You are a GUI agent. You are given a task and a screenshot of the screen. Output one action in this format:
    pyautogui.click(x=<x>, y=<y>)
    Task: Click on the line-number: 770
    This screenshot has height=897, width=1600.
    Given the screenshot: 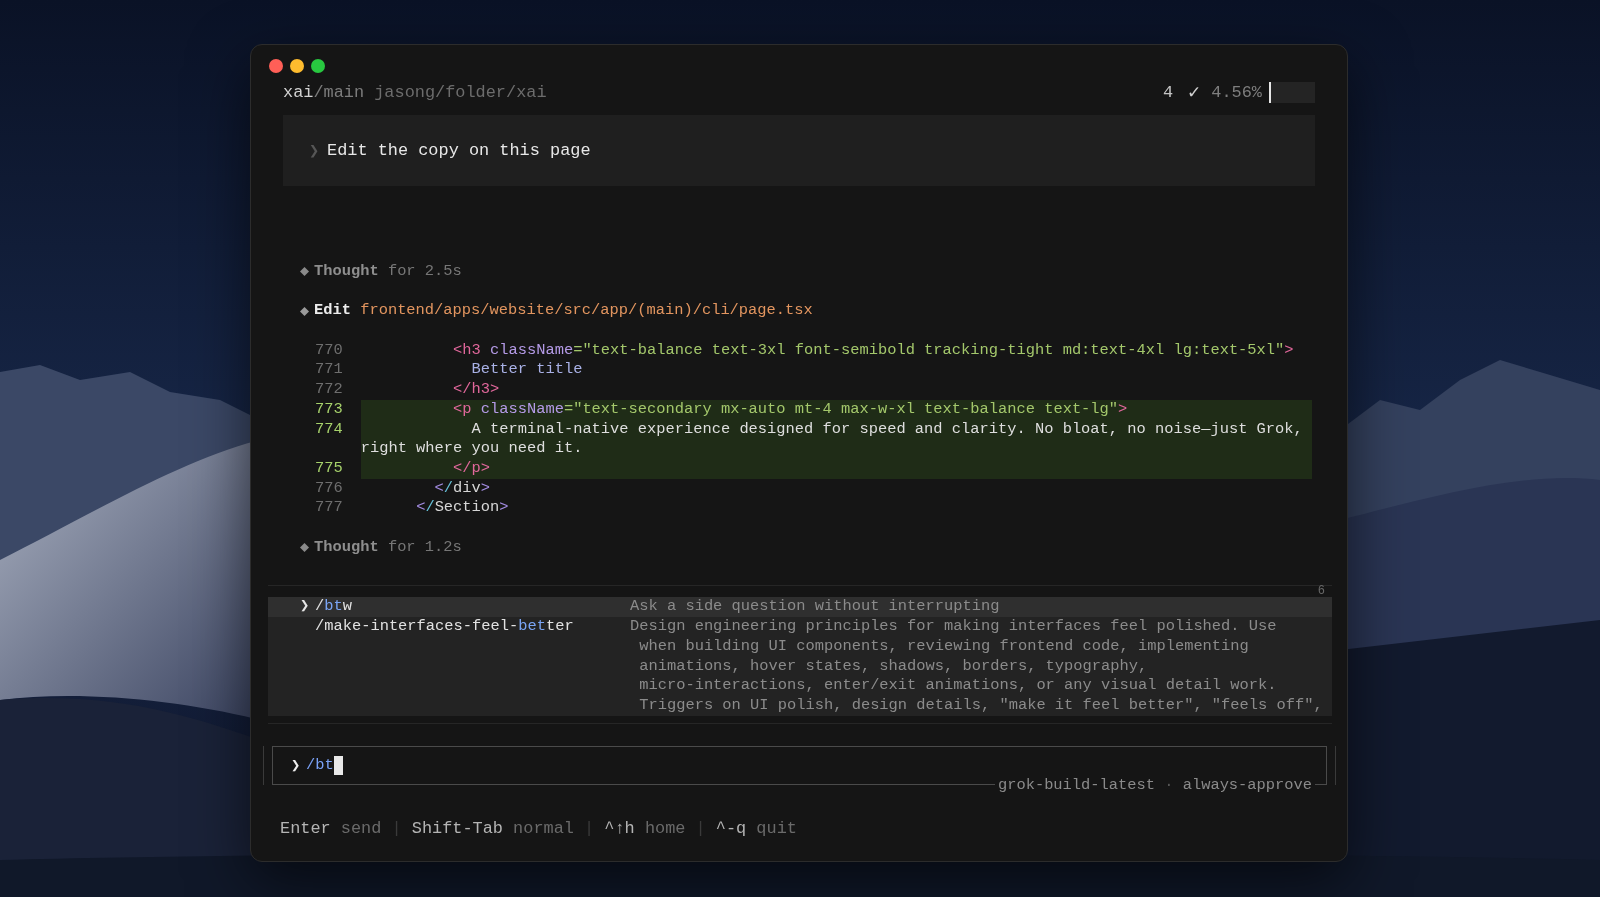 What is the action you would take?
    pyautogui.click(x=329, y=350)
    